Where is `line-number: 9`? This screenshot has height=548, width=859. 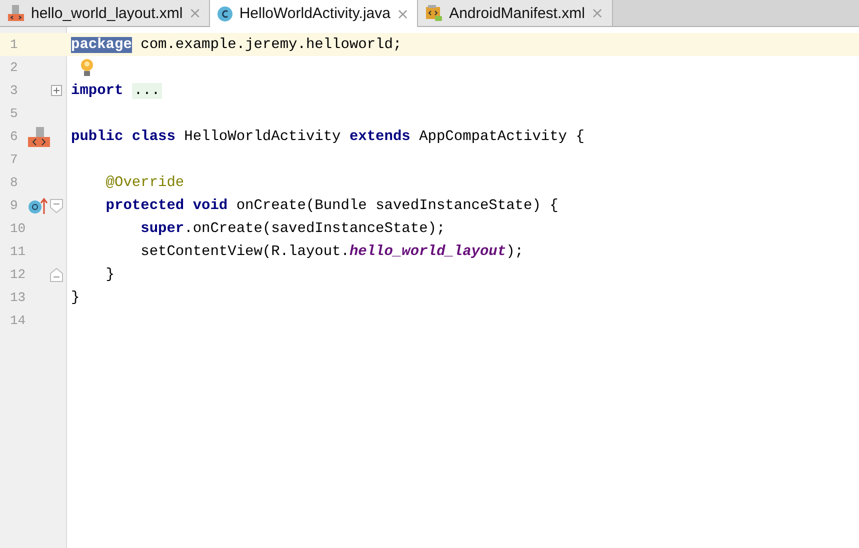 line-number: 9 is located at coordinates (14, 205).